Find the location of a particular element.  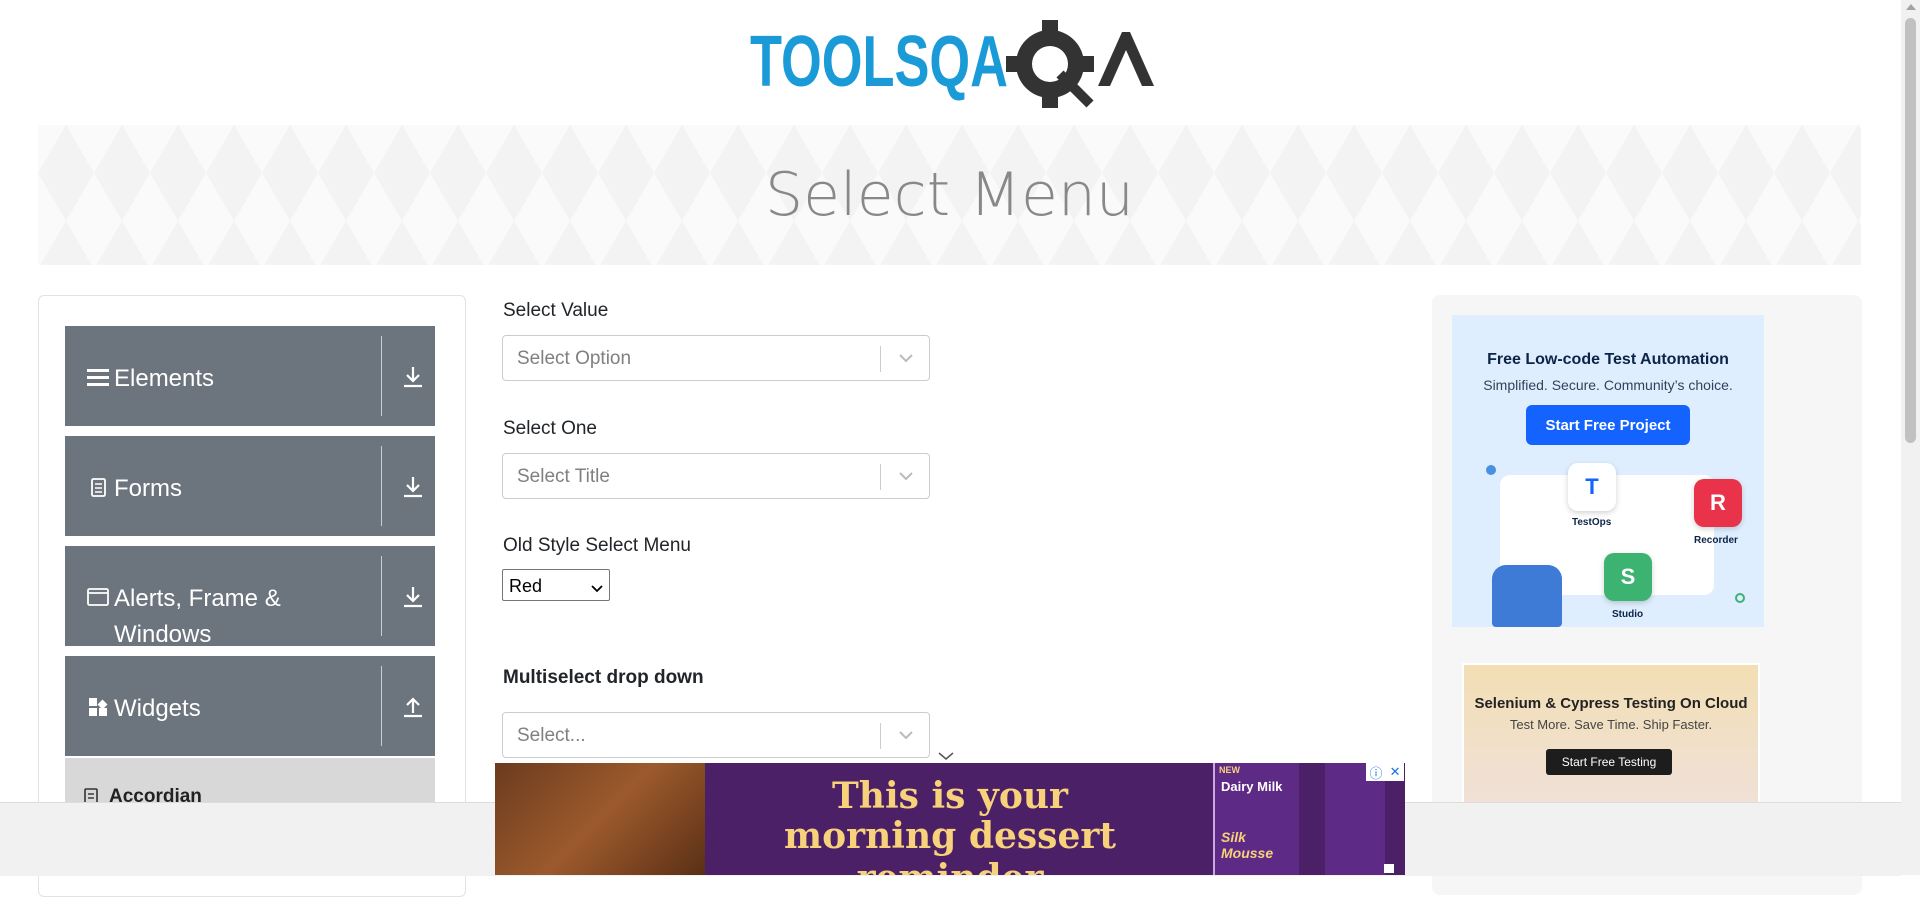

select-one-placeholder: Select Title is located at coordinates (563, 476).